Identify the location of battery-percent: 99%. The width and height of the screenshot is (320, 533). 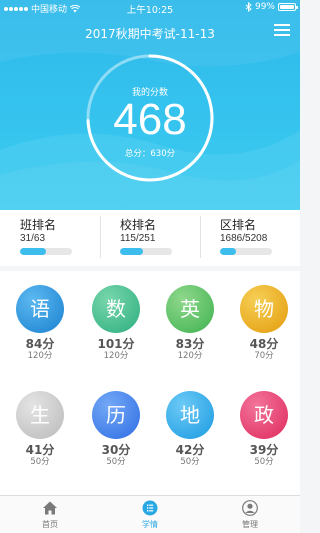
(264, 7).